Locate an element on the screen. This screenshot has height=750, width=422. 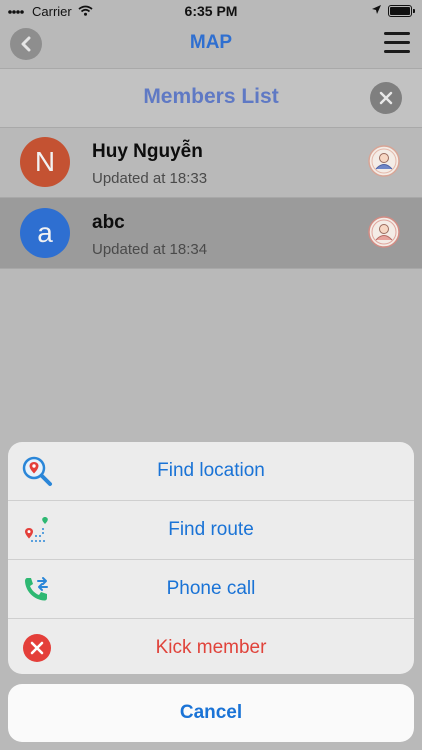
cancel-label: Cancel is located at coordinates (211, 712).